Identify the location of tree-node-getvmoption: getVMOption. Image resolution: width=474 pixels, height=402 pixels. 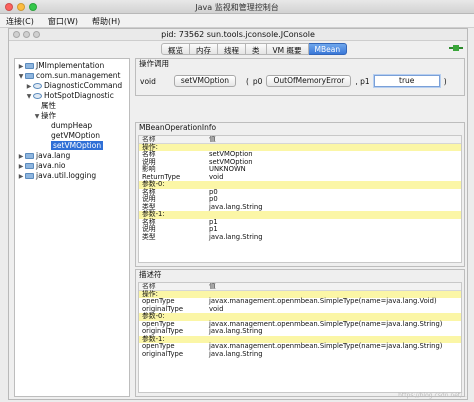
(75, 136).